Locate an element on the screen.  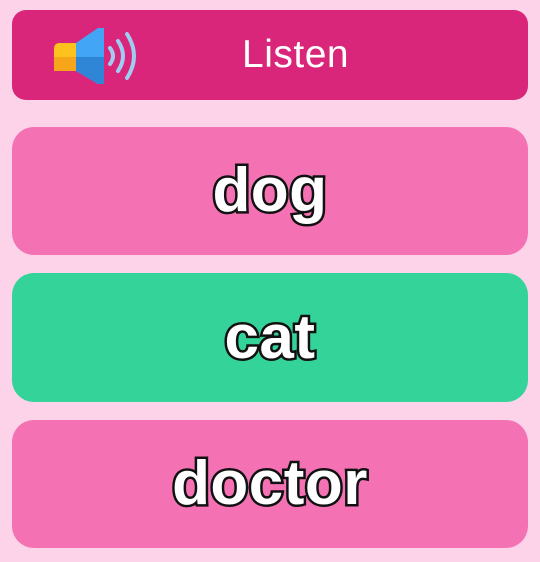
listen-label: Listen is located at coordinates (296, 54).